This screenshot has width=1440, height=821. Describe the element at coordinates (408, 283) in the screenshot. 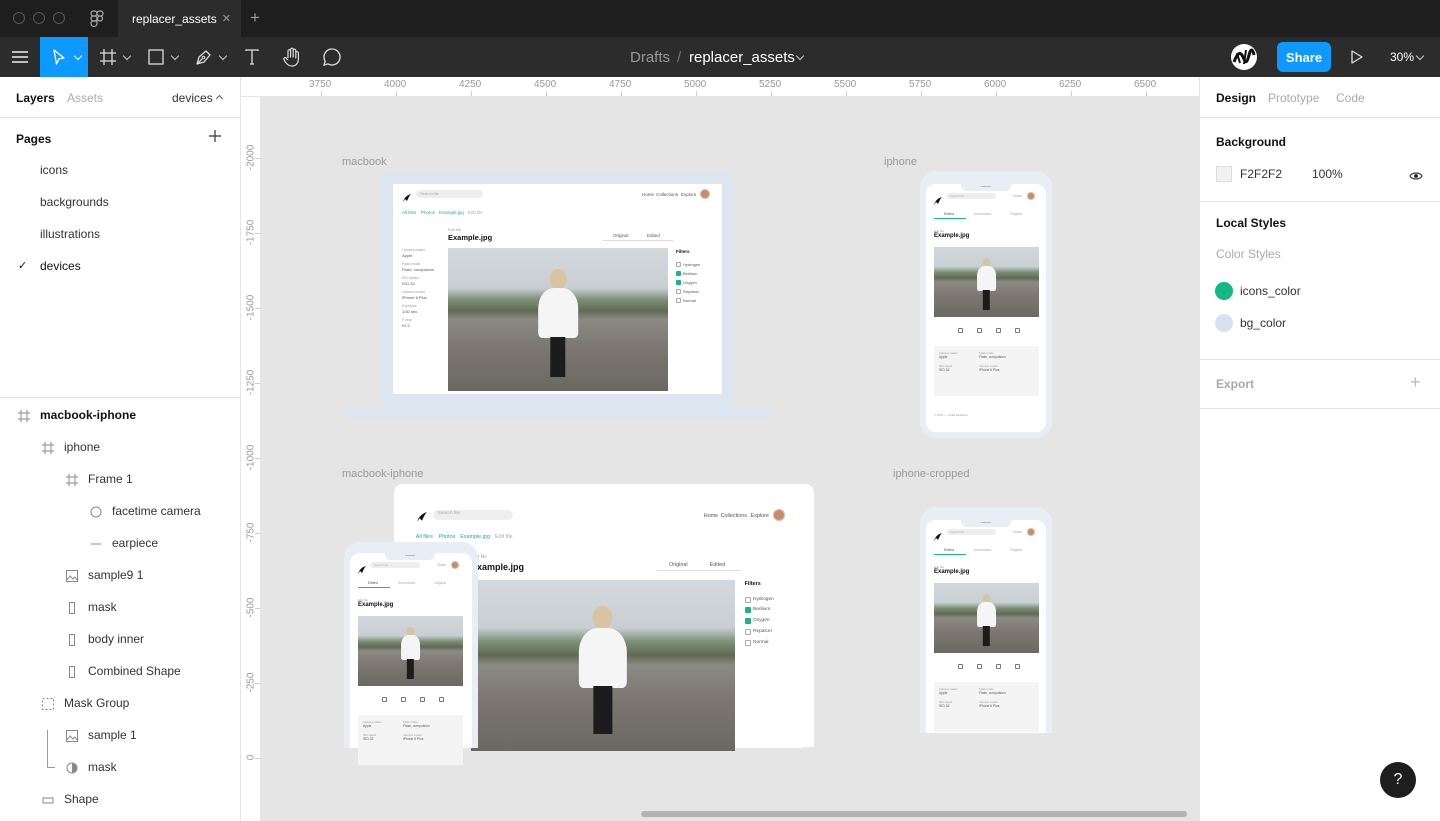

I see `mock-text: ISO-32` at that location.